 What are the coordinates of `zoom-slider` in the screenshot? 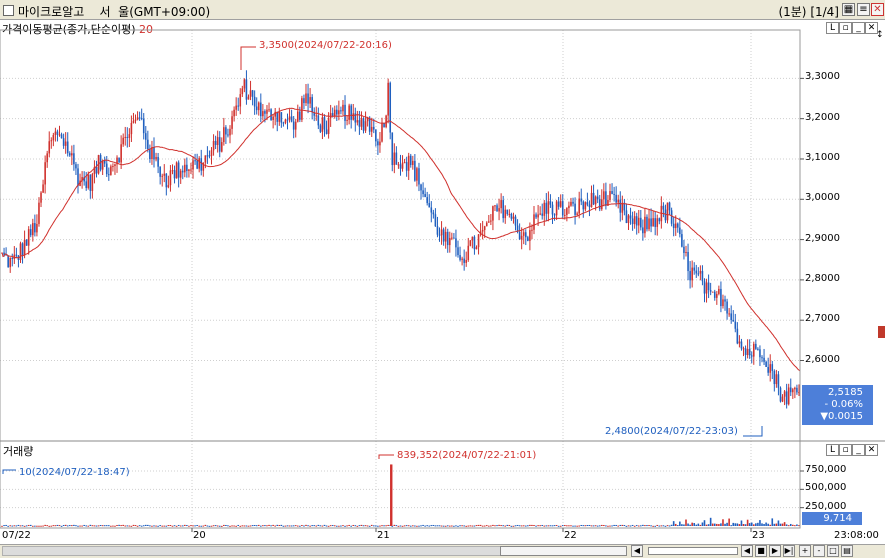 It's located at (693, 551).